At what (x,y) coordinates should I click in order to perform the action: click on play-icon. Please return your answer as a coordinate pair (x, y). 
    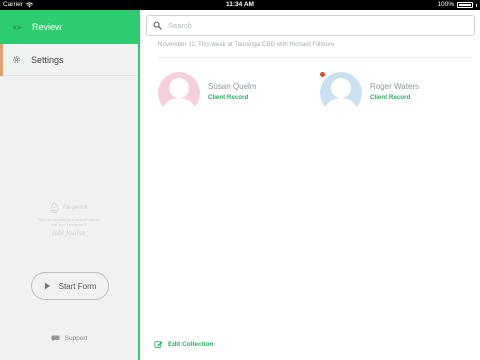
    Looking at the image, I should click on (47, 286).